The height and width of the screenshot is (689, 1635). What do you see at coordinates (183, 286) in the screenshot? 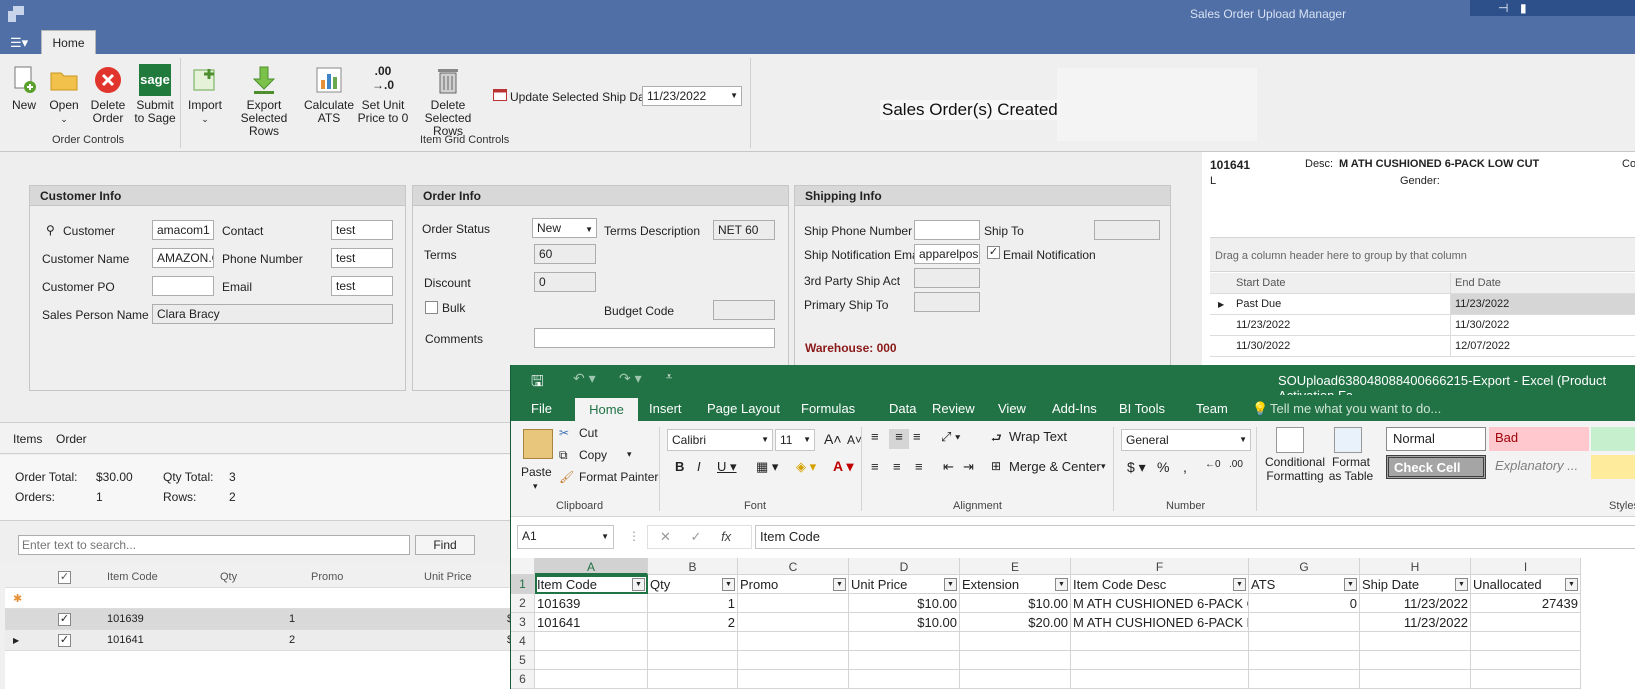
I see `customer-po-field` at bounding box center [183, 286].